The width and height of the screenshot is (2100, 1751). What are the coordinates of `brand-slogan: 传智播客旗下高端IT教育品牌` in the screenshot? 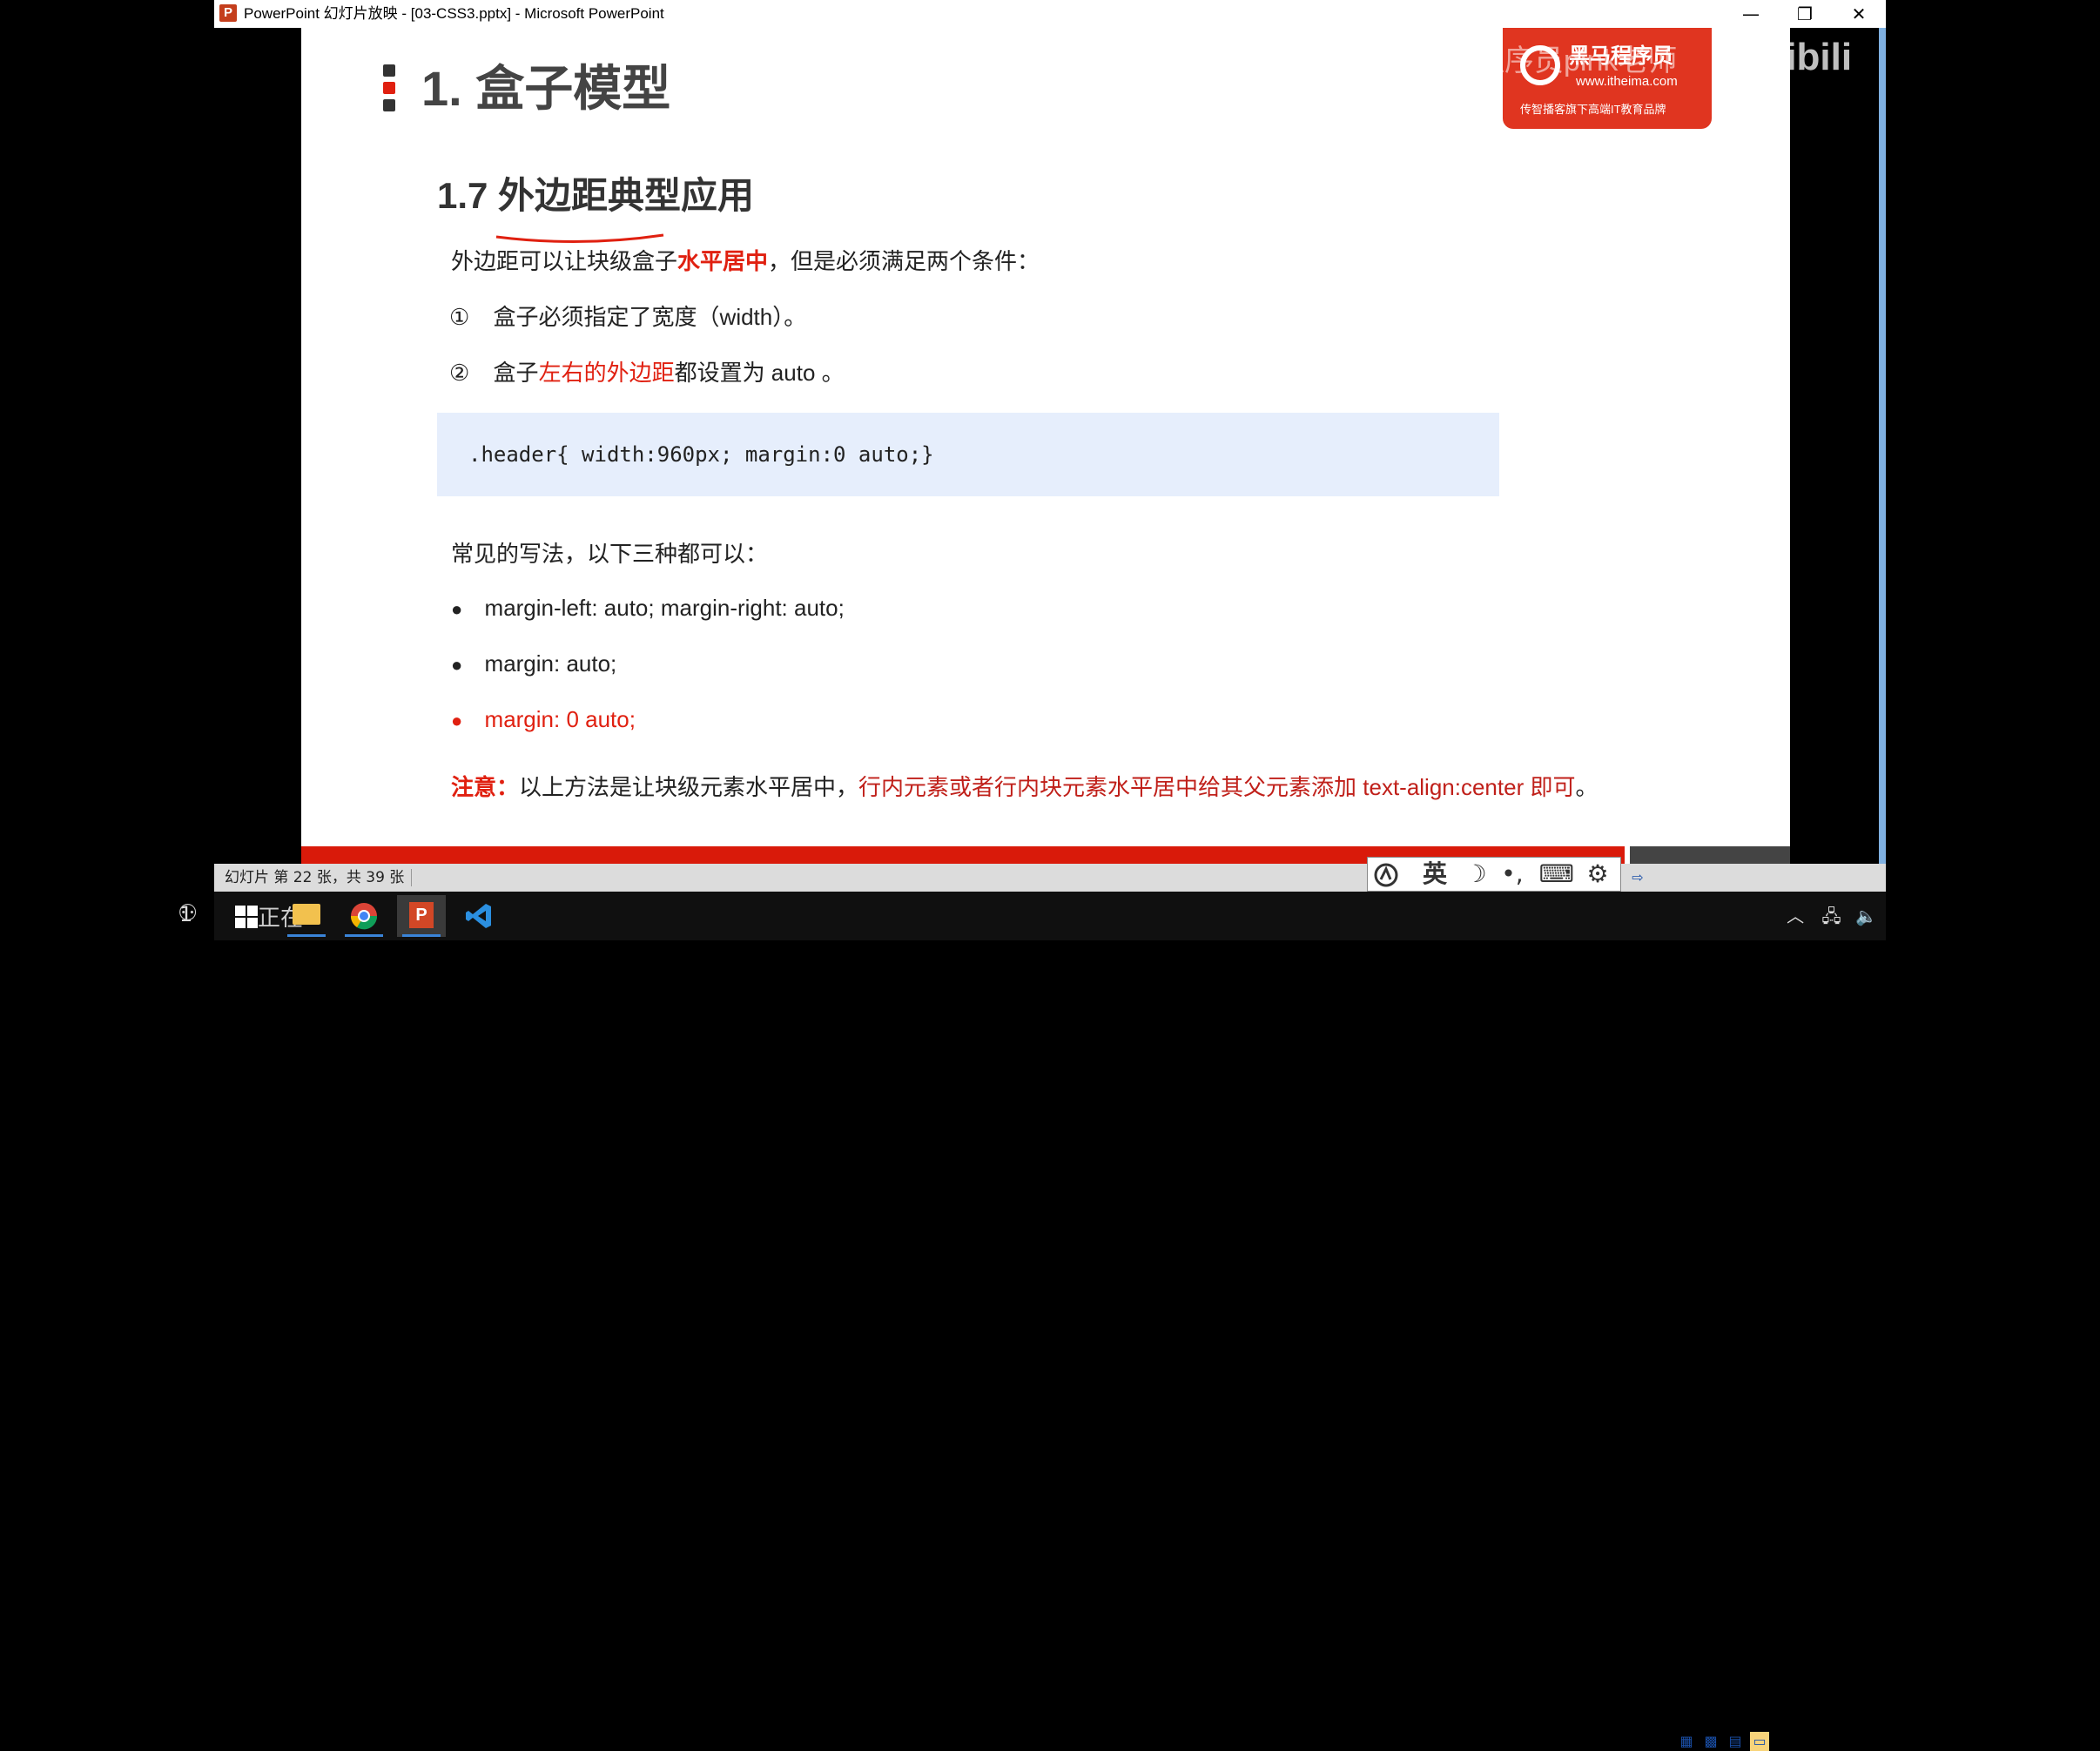 It's located at (1593, 109).